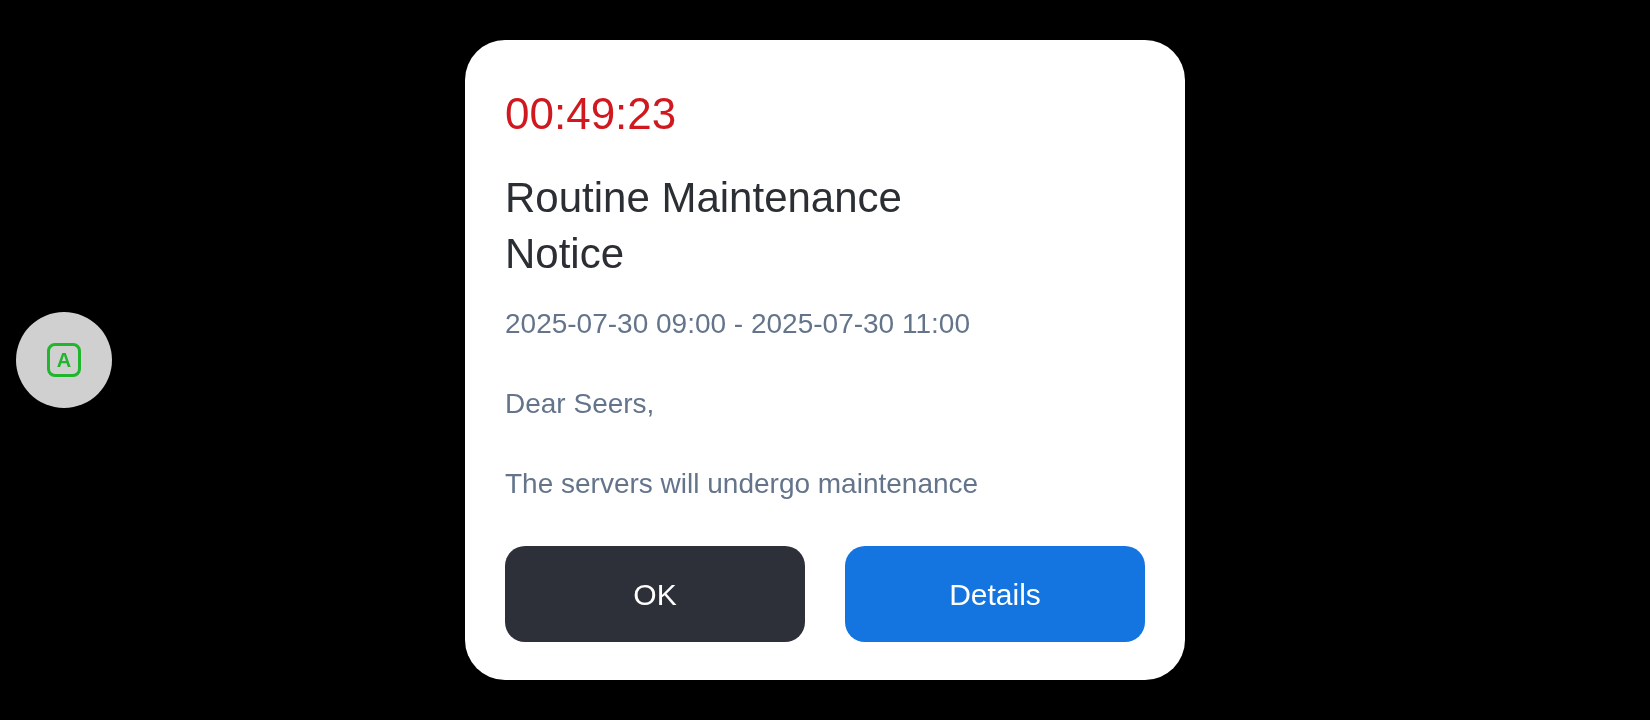 Image resolution: width=1650 pixels, height=720 pixels. Describe the element at coordinates (742, 484) in the screenshot. I see `message-text: The servers will undergo maintenance` at that location.